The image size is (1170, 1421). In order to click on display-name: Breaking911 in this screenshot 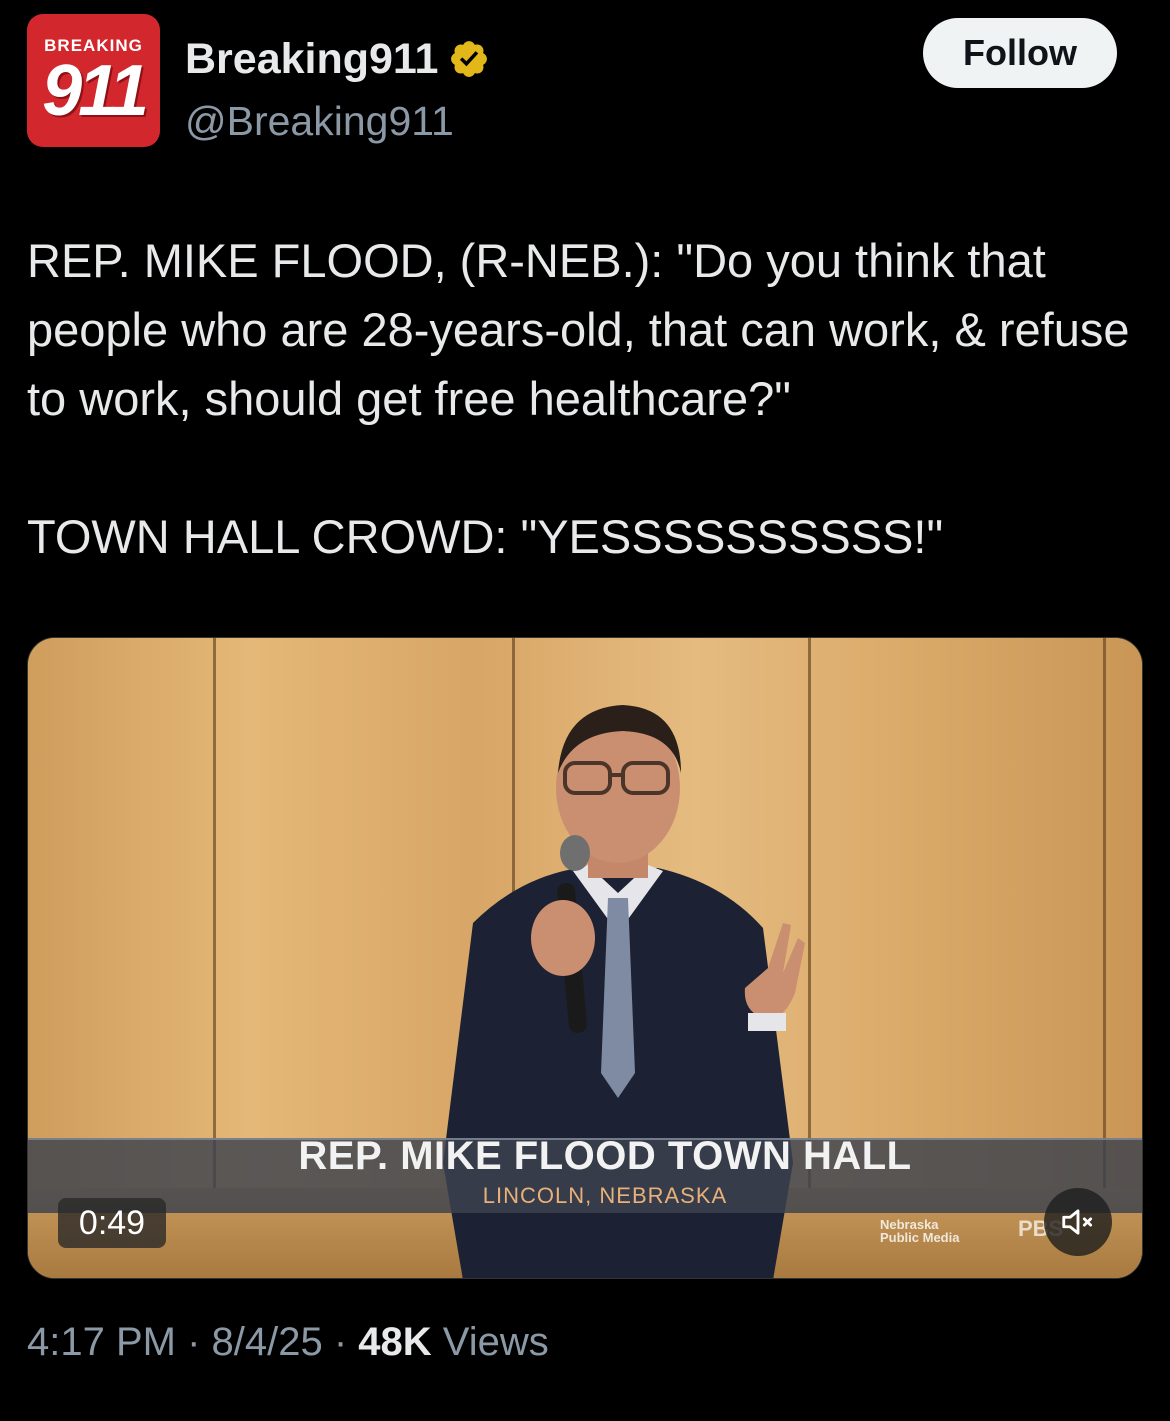, I will do `click(311, 59)`.